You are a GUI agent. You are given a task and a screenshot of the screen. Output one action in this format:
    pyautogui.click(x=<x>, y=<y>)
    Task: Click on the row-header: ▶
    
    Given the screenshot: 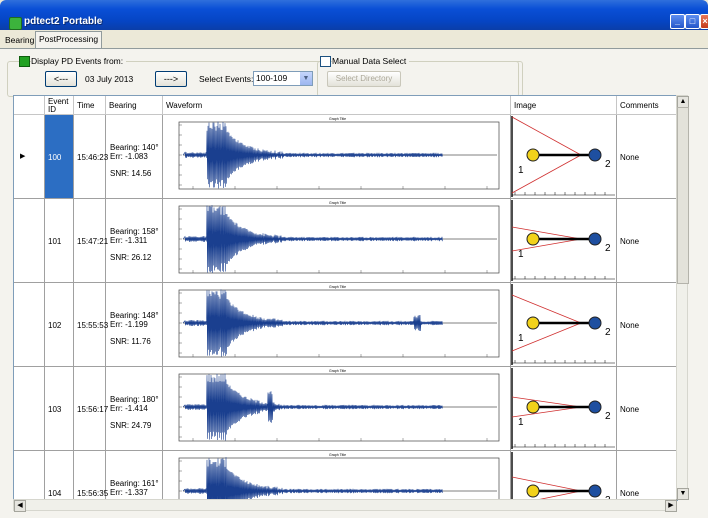 What is the action you would take?
    pyautogui.click(x=29, y=156)
    